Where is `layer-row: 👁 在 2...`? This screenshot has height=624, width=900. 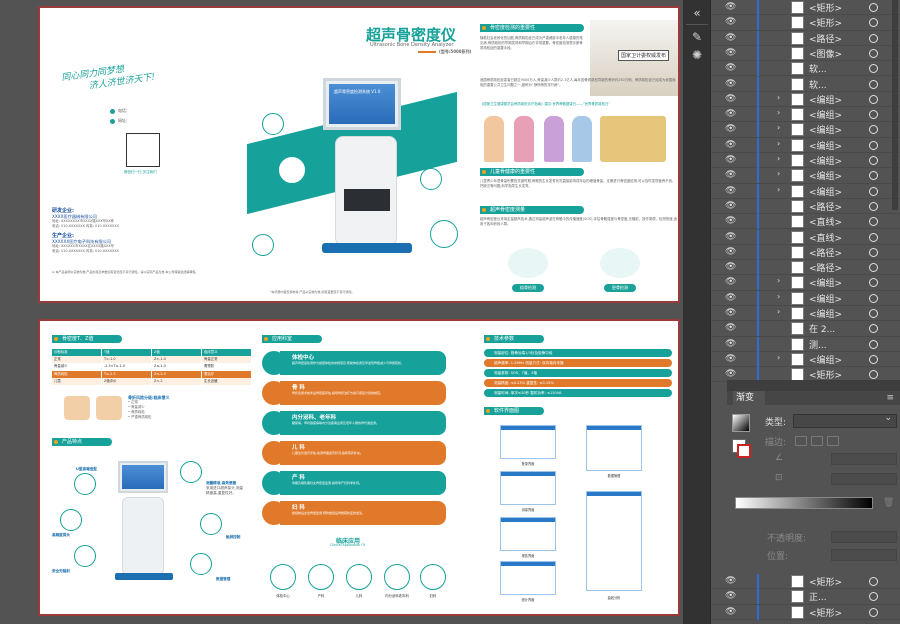
layer-row: 👁 在 2... is located at coordinates (805, 329).